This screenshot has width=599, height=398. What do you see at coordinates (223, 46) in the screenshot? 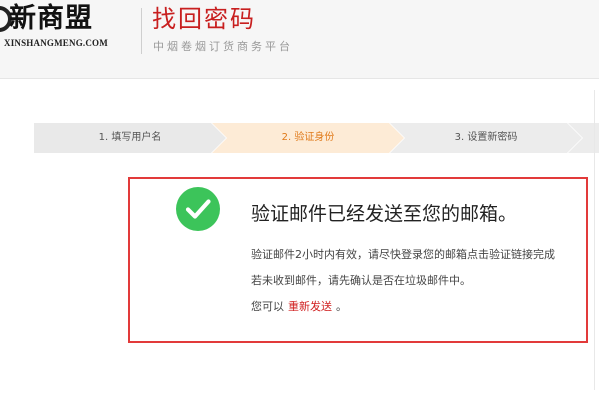
I see `page-subtitle: 中烟卷烟订货商务平台` at bounding box center [223, 46].